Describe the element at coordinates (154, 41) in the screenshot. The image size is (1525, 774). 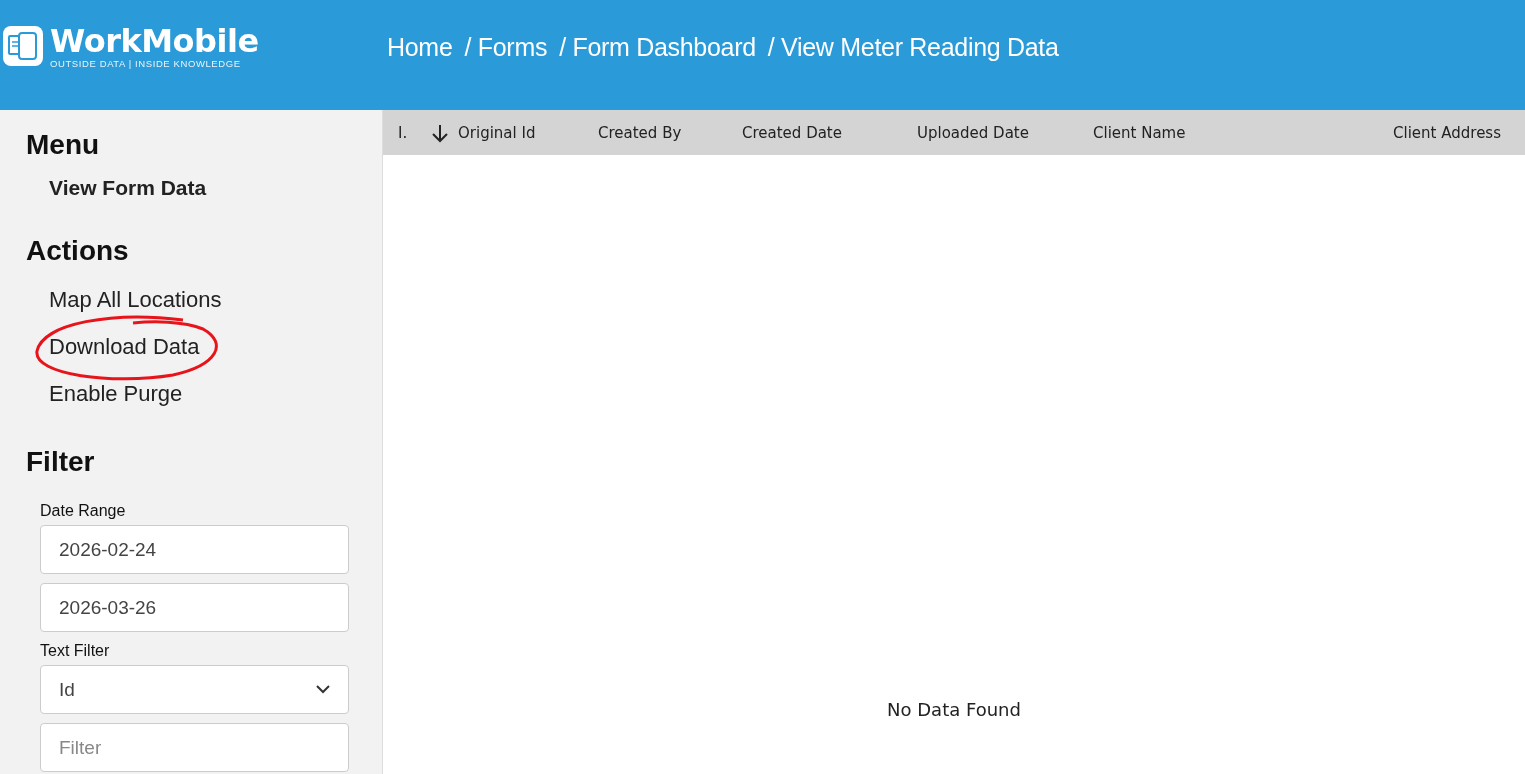
I see `brand-name: WorkMobile` at that location.